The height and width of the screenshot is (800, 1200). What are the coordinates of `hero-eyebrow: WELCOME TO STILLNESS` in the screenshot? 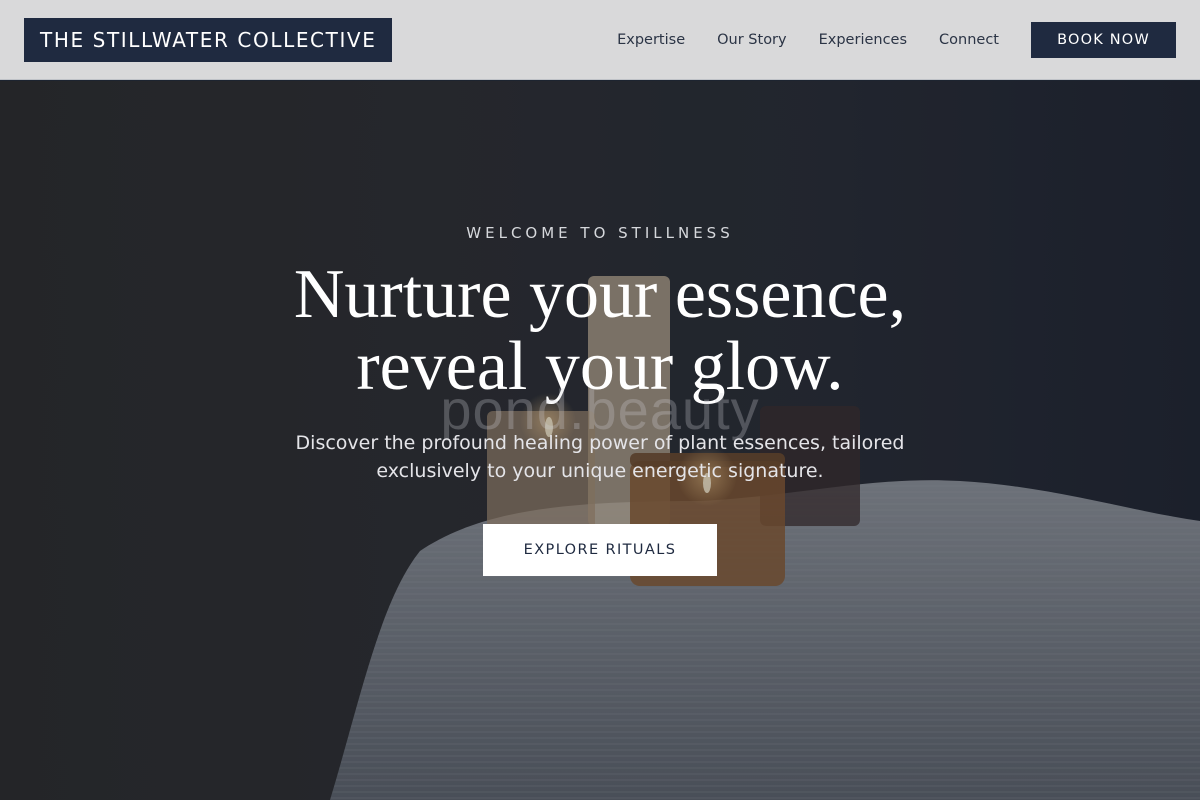 It's located at (600, 233).